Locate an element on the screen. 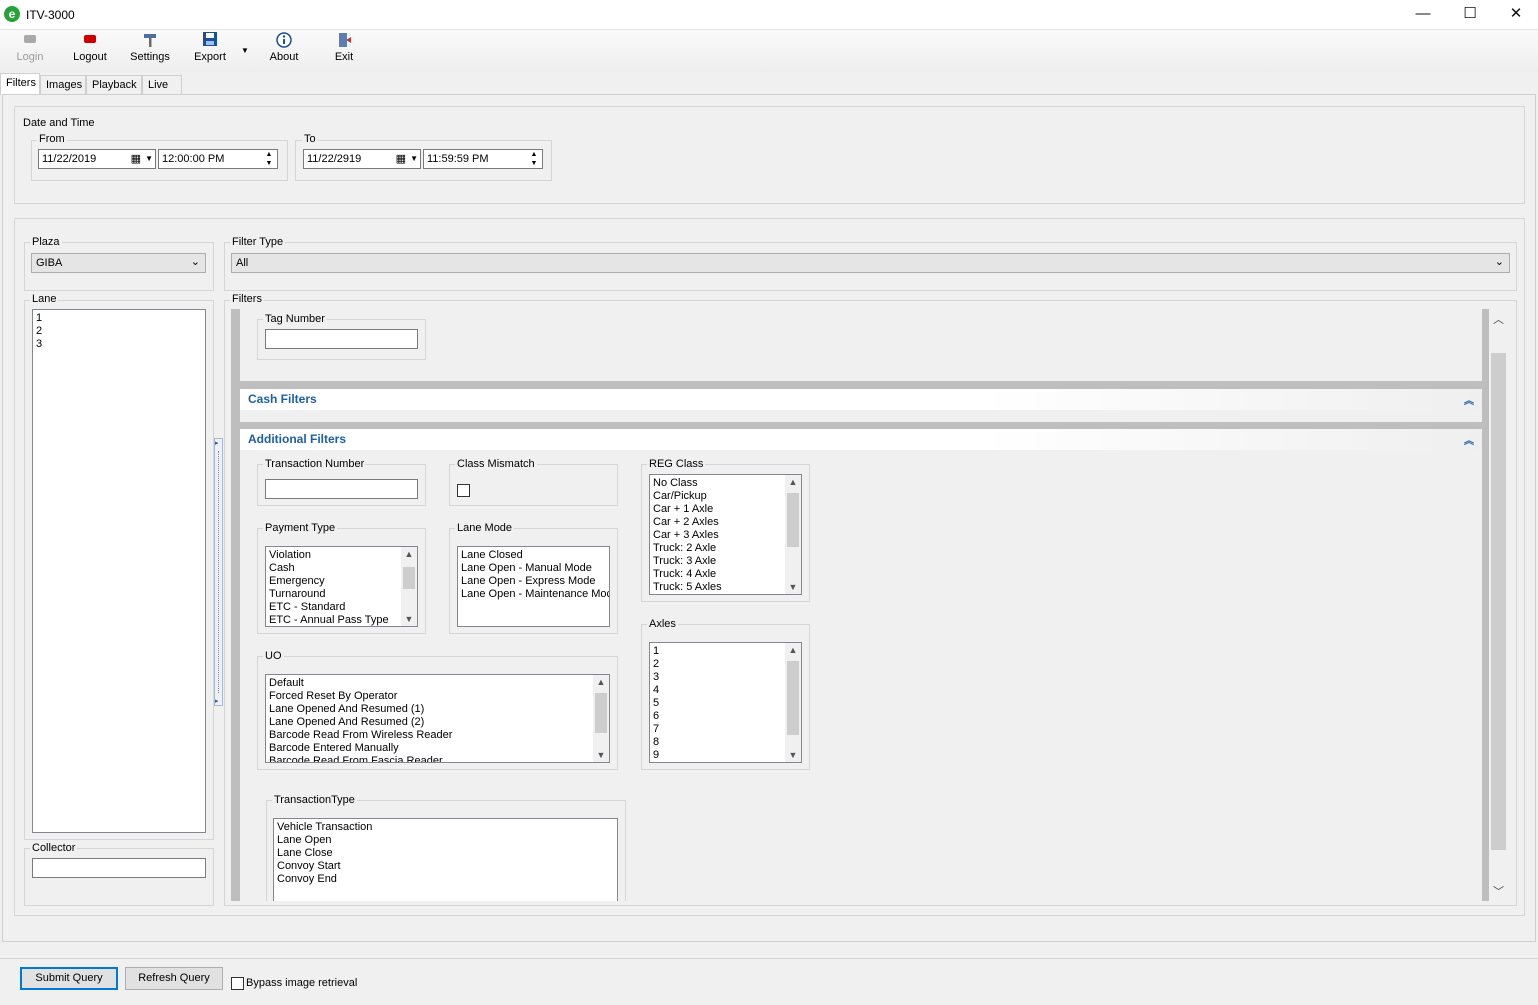 This screenshot has height=1005, width=1538. list-item: Turnaround is located at coordinates (341, 594).